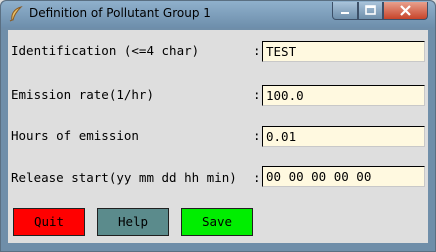 This screenshot has height=252, width=436. I want to click on help-button: Help, so click(133, 222).